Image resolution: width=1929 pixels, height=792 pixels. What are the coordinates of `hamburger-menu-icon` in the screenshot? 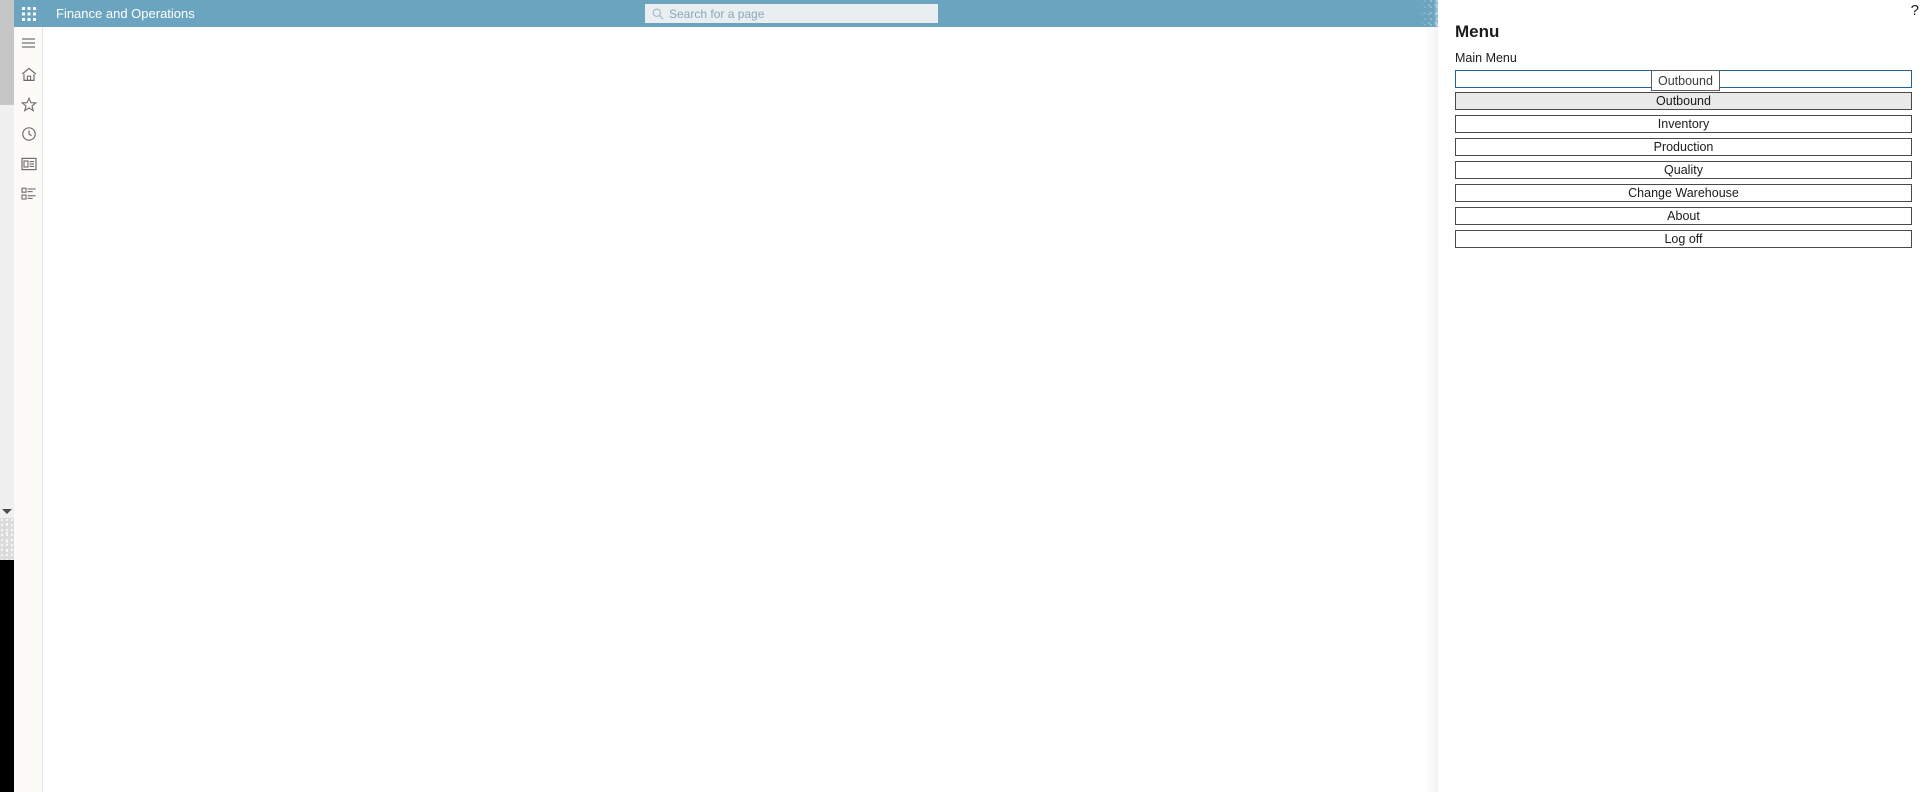 It's located at (28, 43).